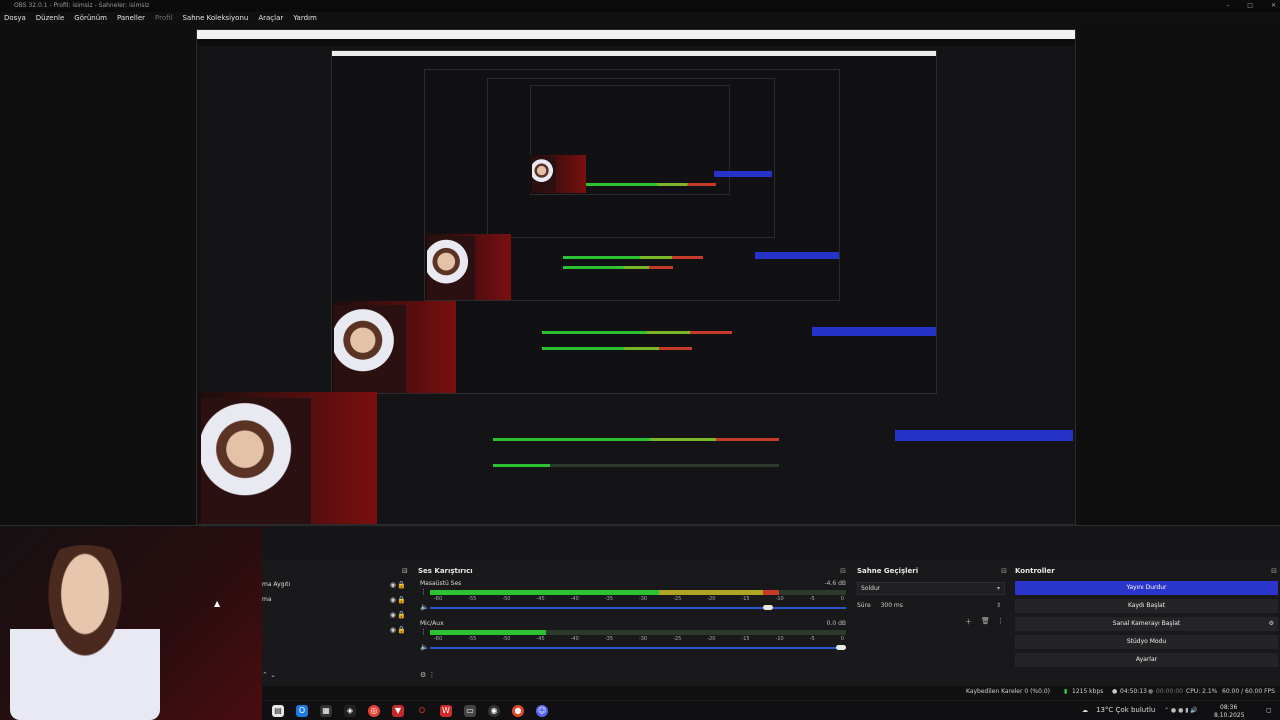 The height and width of the screenshot is (720, 1280). Describe the element at coordinates (745, 639) in the screenshot. I see `meter-tick-label: -15` at that location.